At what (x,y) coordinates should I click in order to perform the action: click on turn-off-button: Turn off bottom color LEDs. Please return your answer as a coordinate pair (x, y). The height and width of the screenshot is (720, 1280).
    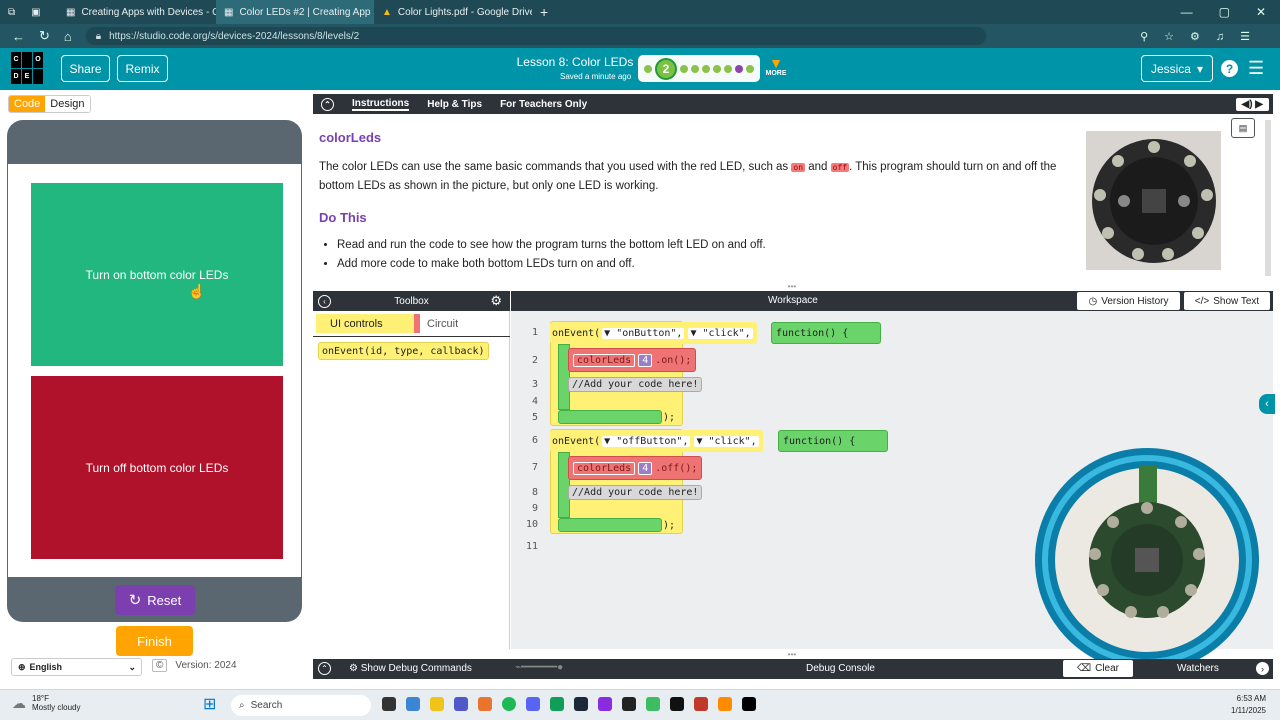
    Looking at the image, I should click on (157, 467).